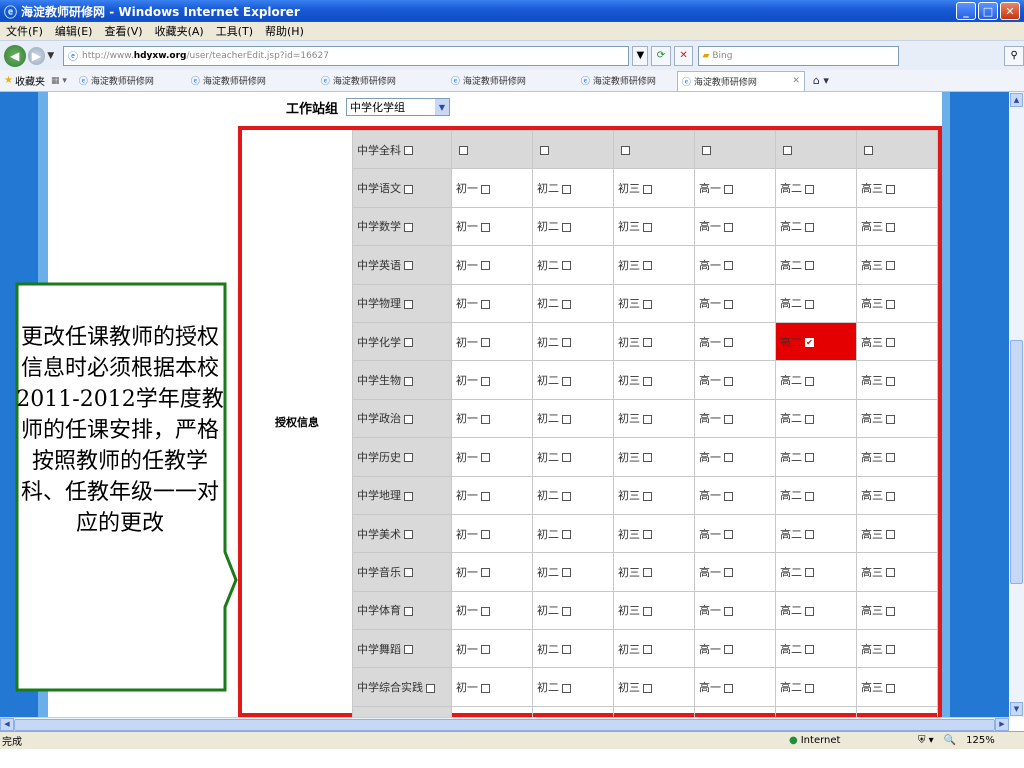  I want to click on stop-icon: ✕, so click(683, 55).